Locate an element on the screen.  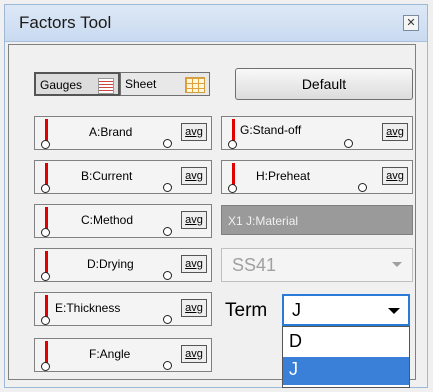
factor-gauge-d-drying: D:Drying avg is located at coordinates (123, 265).